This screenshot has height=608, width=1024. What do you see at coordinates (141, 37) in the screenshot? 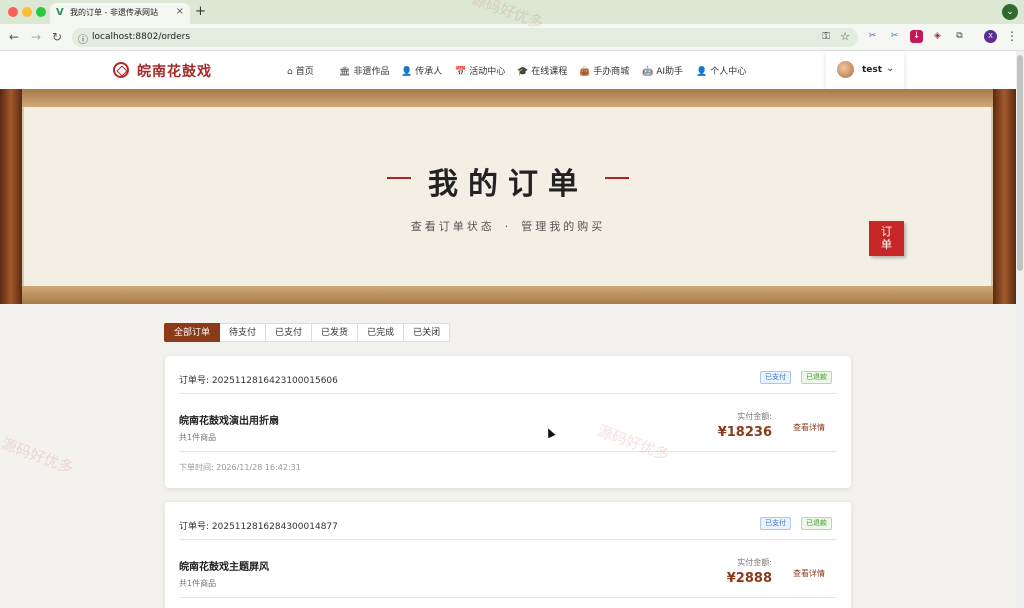
I see `url-text: localhost:8802/orders` at bounding box center [141, 37].